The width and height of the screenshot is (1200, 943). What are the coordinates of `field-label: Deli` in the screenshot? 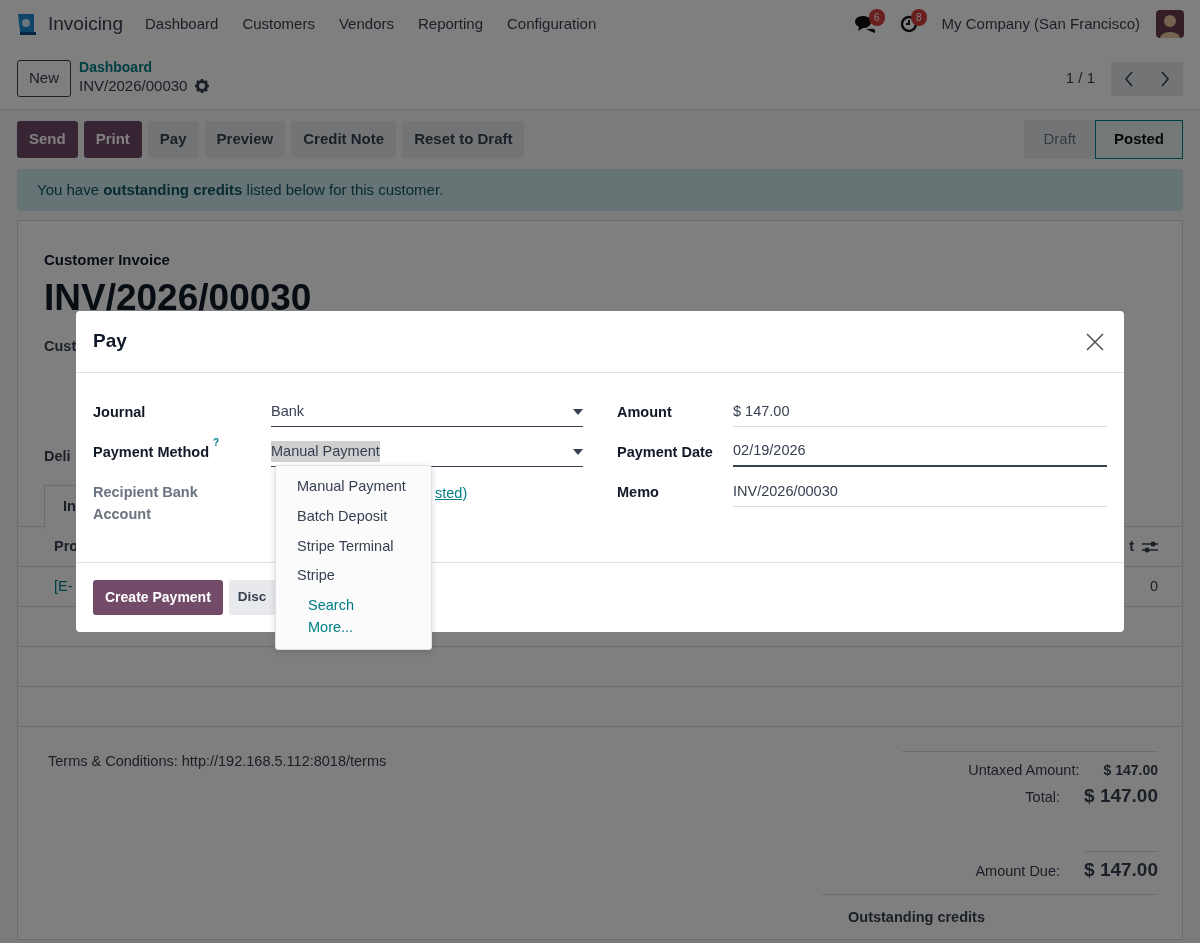 It's located at (57, 456).